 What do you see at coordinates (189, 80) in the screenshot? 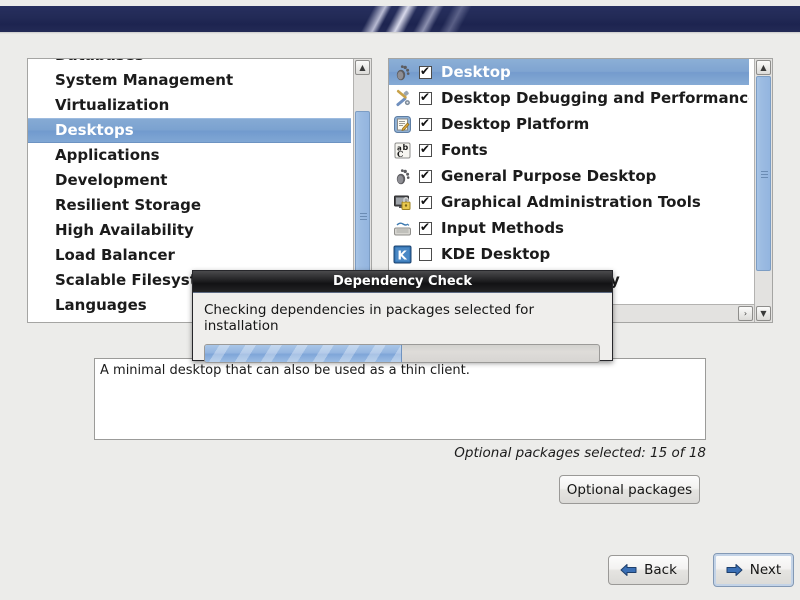
I see `group-list-item: System Management` at bounding box center [189, 80].